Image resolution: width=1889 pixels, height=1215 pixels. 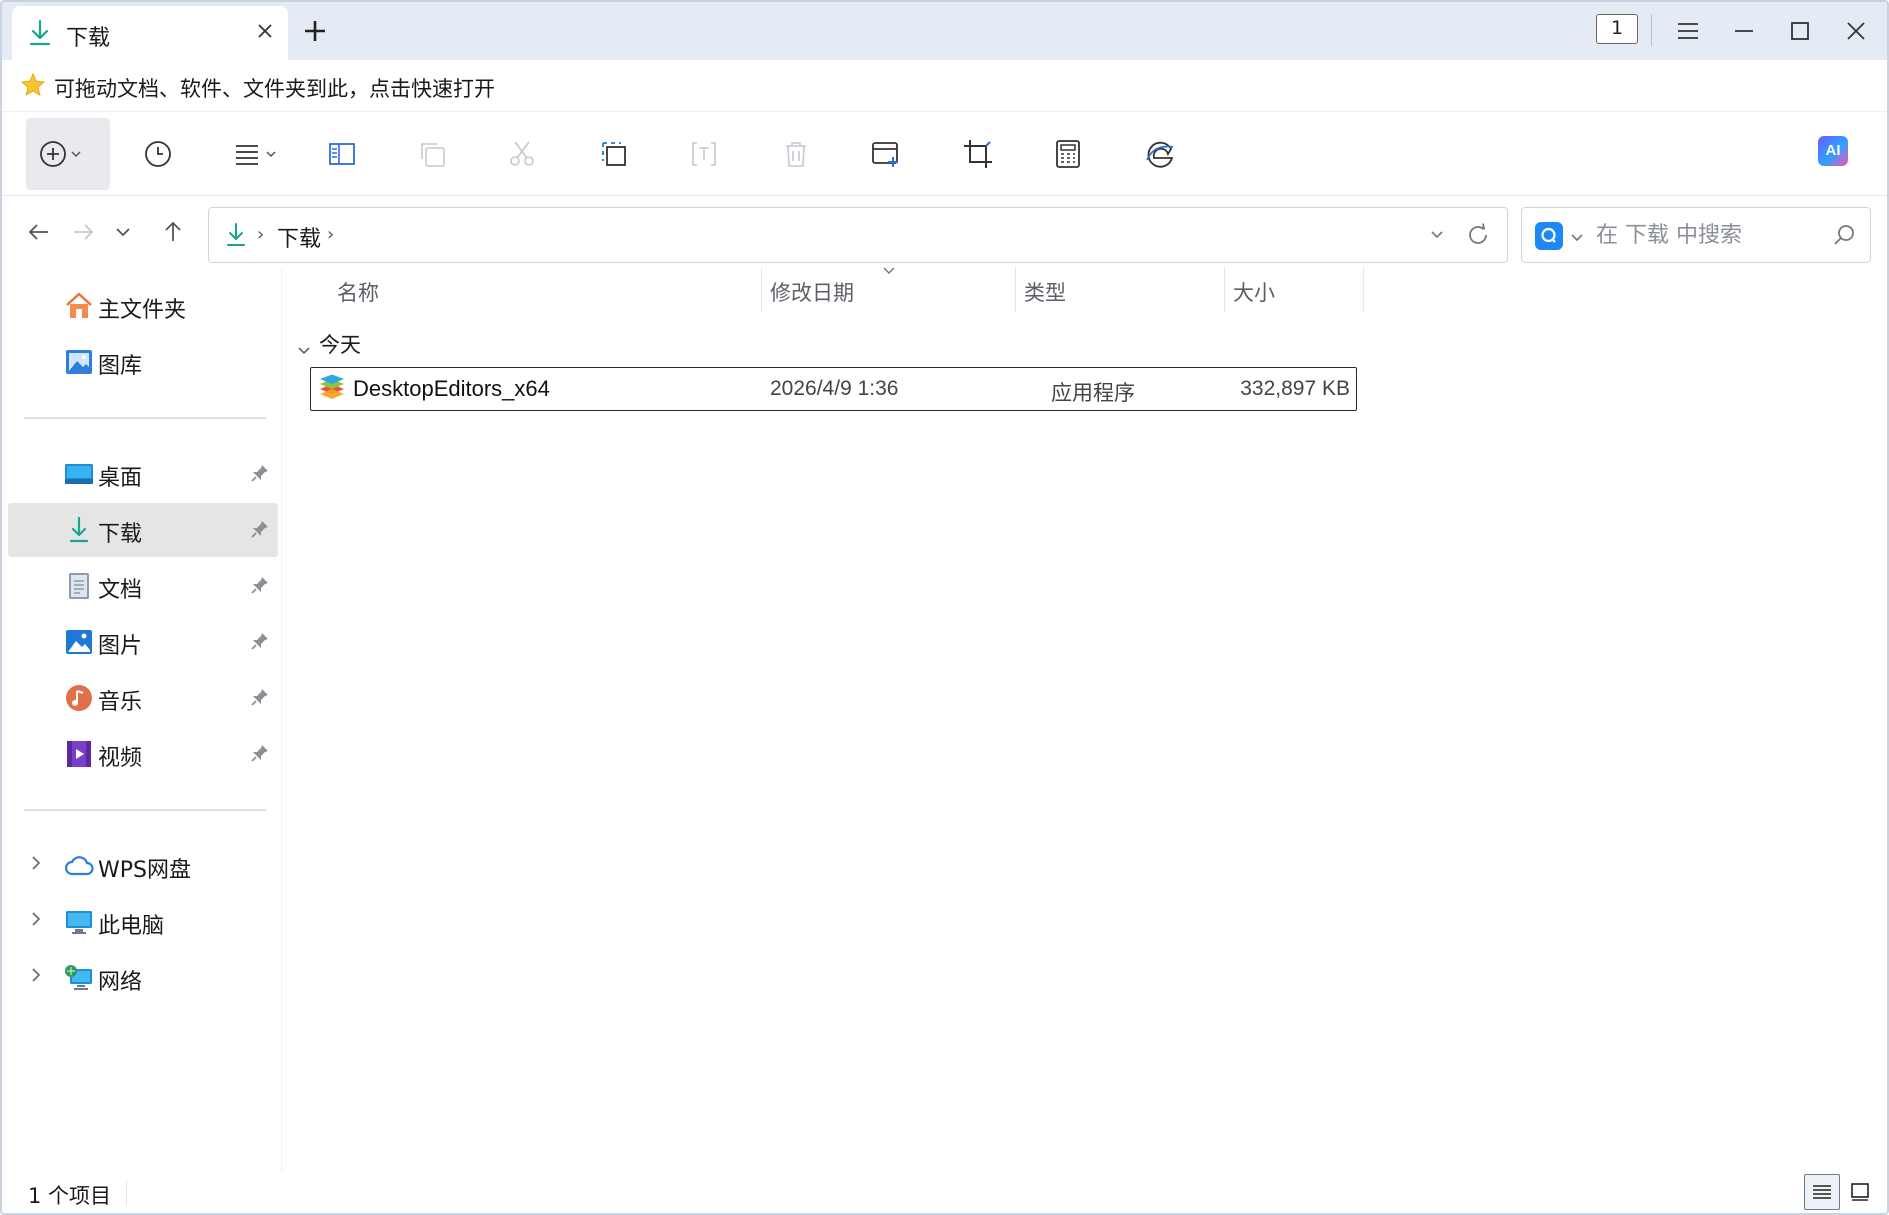 I want to click on trash-icon, so click(x=796, y=154).